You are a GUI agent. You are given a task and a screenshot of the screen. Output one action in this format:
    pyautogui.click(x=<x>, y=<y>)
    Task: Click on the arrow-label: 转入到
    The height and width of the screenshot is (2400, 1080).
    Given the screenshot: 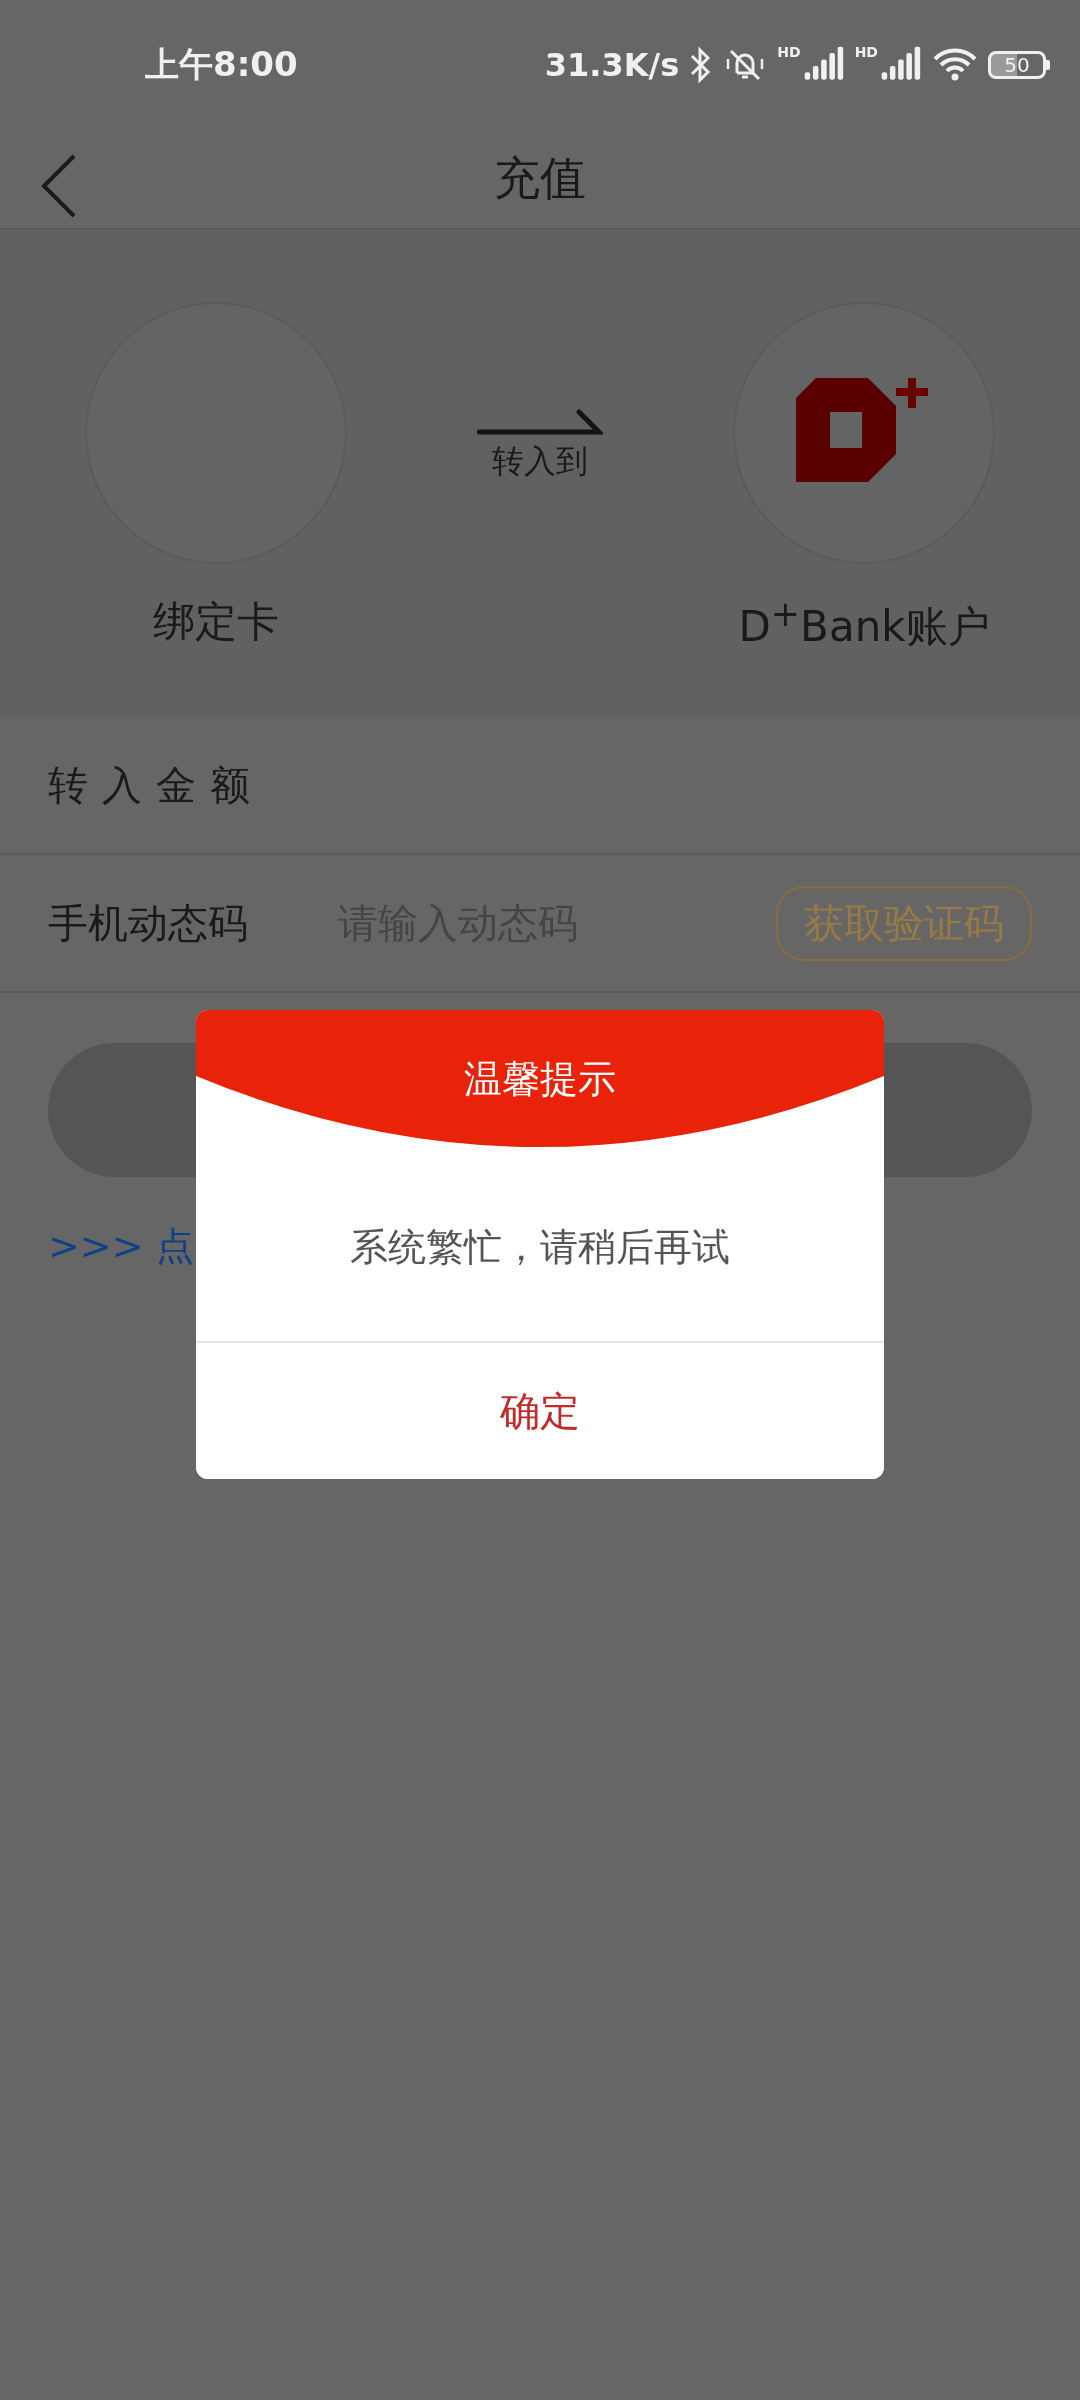 What is the action you would take?
    pyautogui.click(x=540, y=461)
    